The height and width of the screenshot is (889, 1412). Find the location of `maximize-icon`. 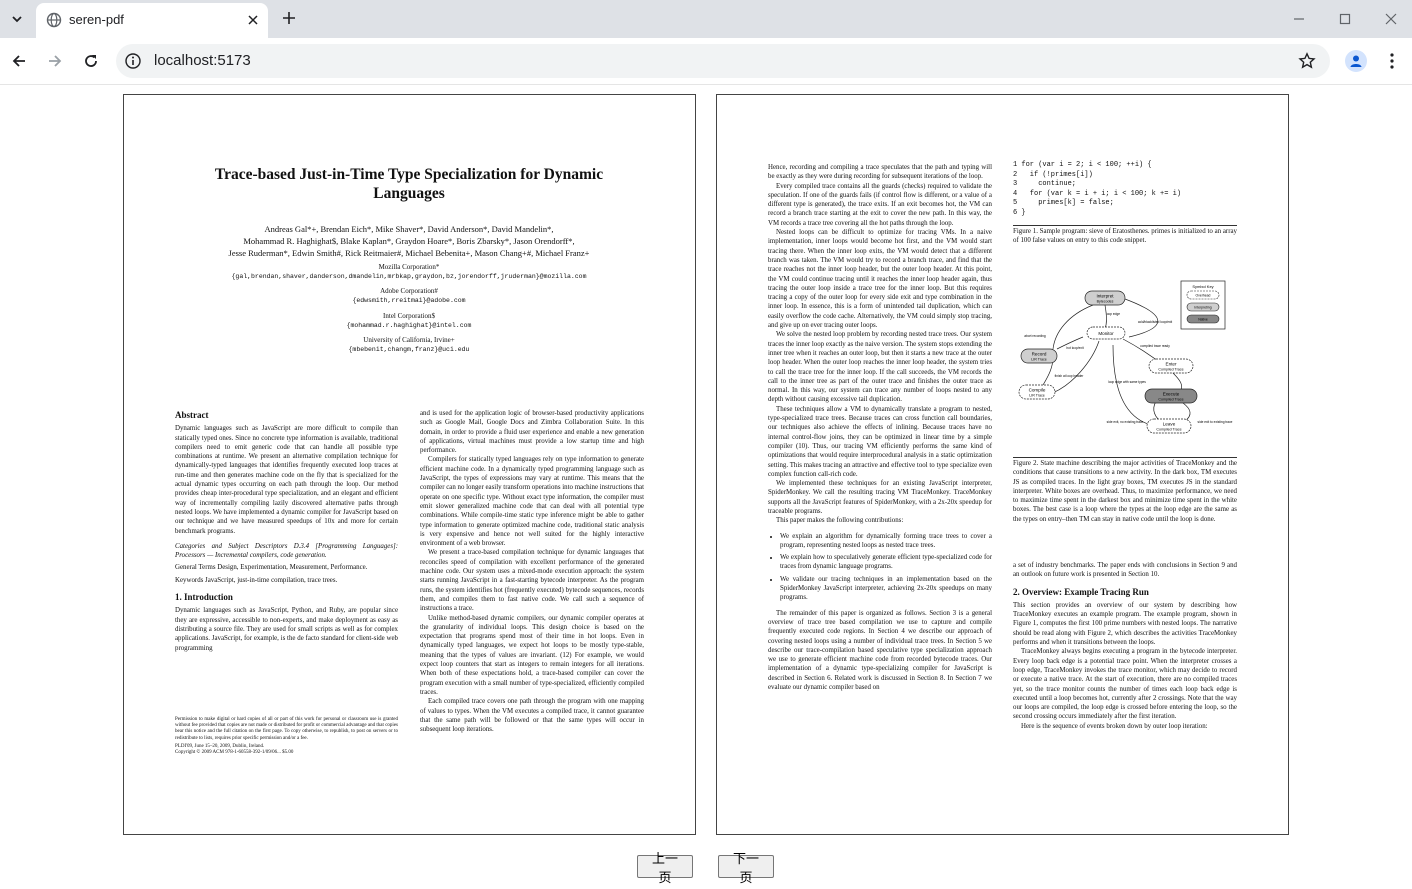

maximize-icon is located at coordinates (1345, 19).